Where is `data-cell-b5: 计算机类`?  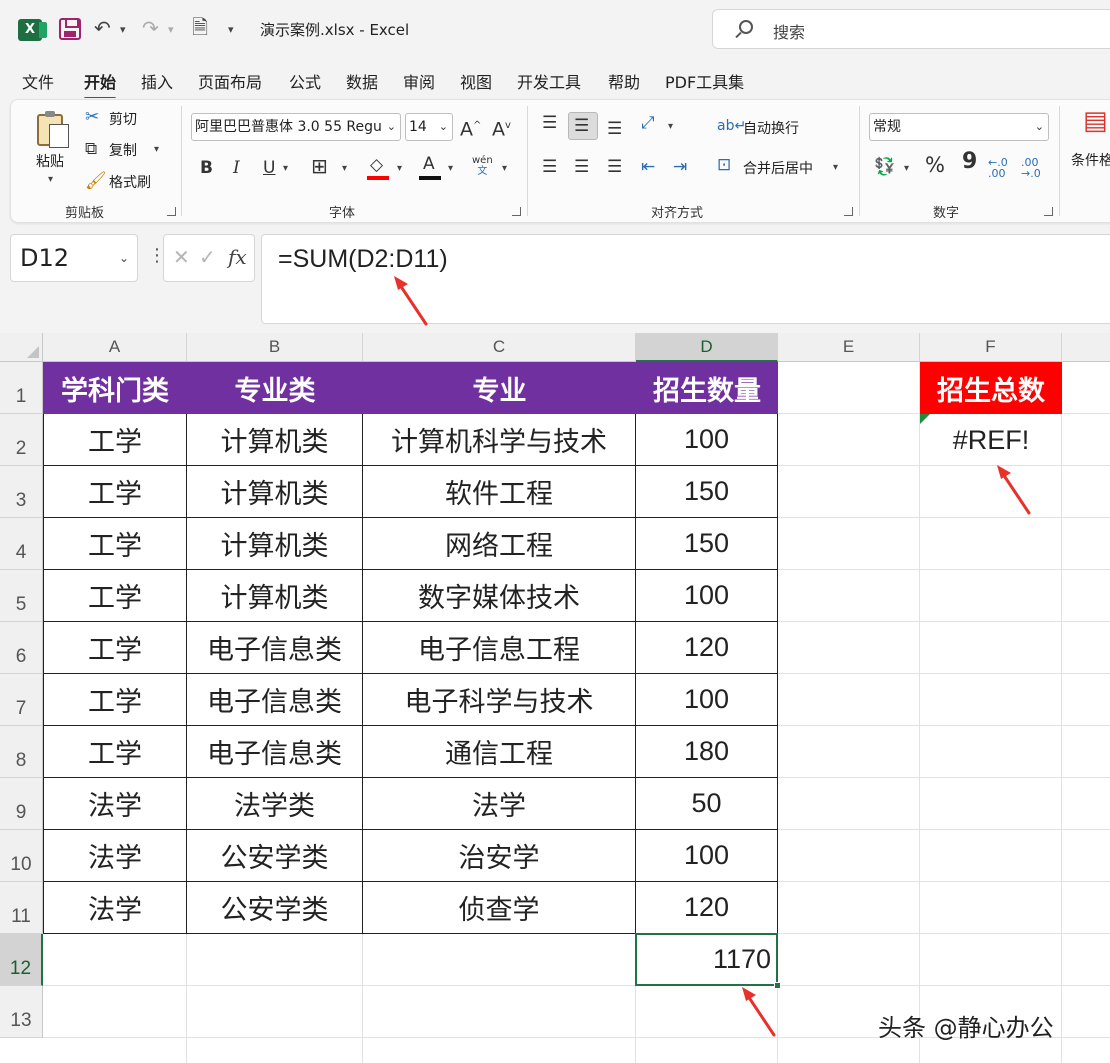 data-cell-b5: 计算机类 is located at coordinates (275, 596).